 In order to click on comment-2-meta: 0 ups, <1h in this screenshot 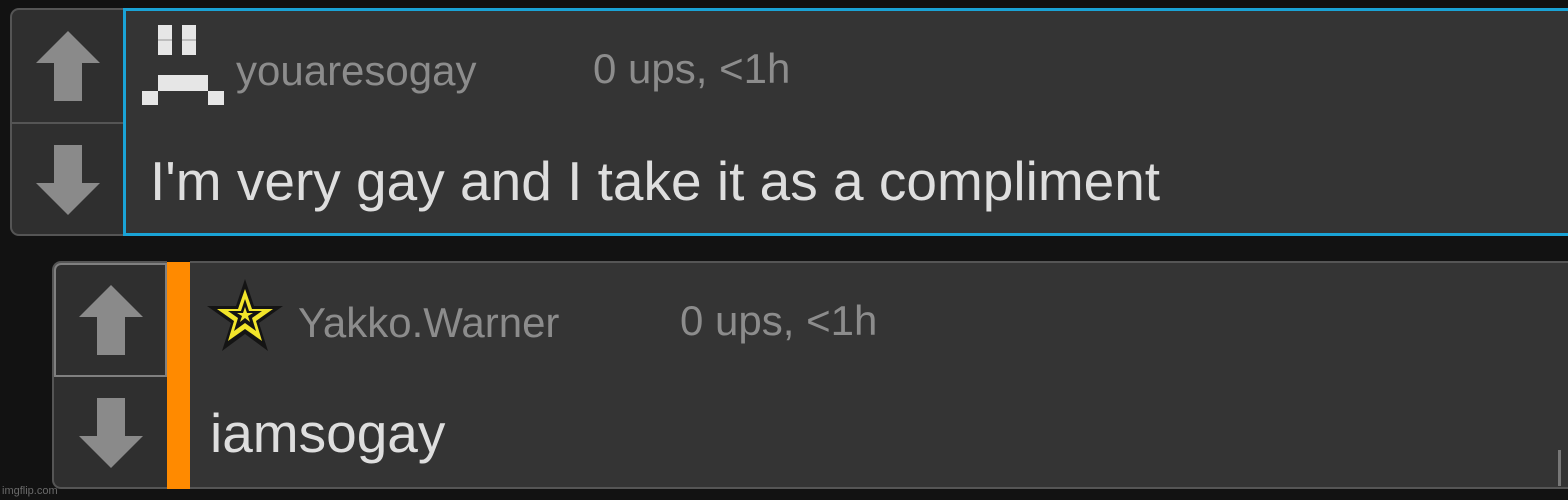, I will do `click(779, 320)`.